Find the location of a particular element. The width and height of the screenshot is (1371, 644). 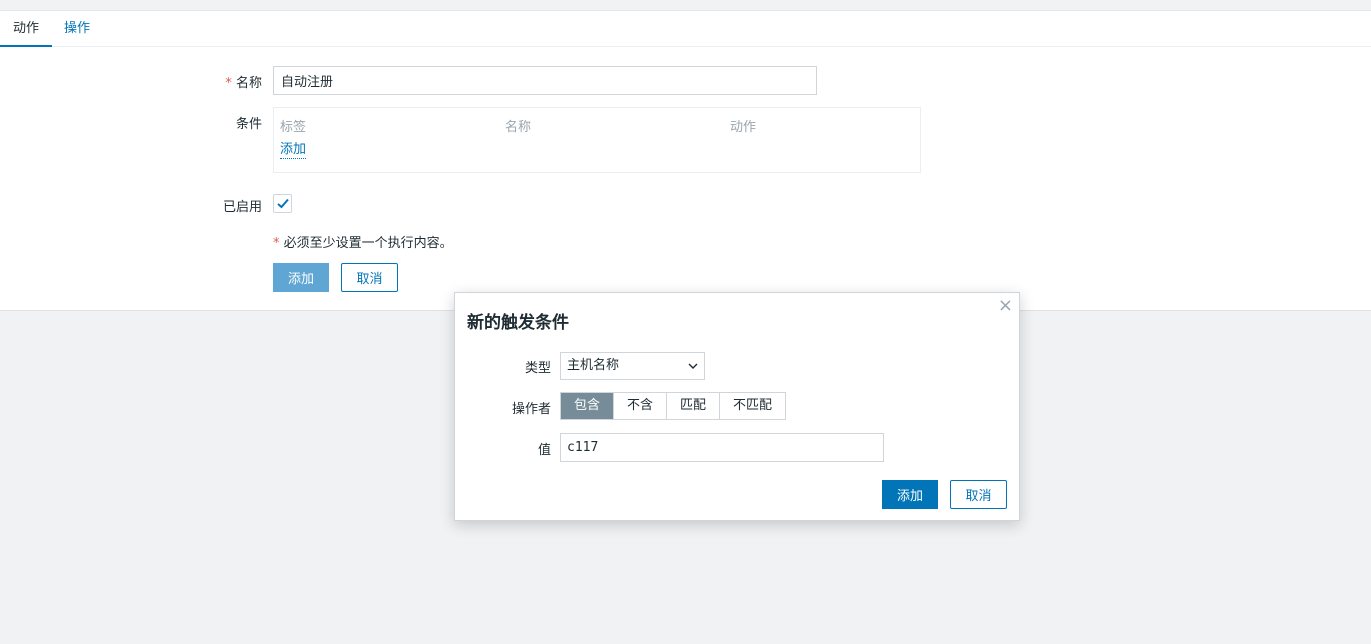

conditions-label: 条件 is located at coordinates (248, 124).